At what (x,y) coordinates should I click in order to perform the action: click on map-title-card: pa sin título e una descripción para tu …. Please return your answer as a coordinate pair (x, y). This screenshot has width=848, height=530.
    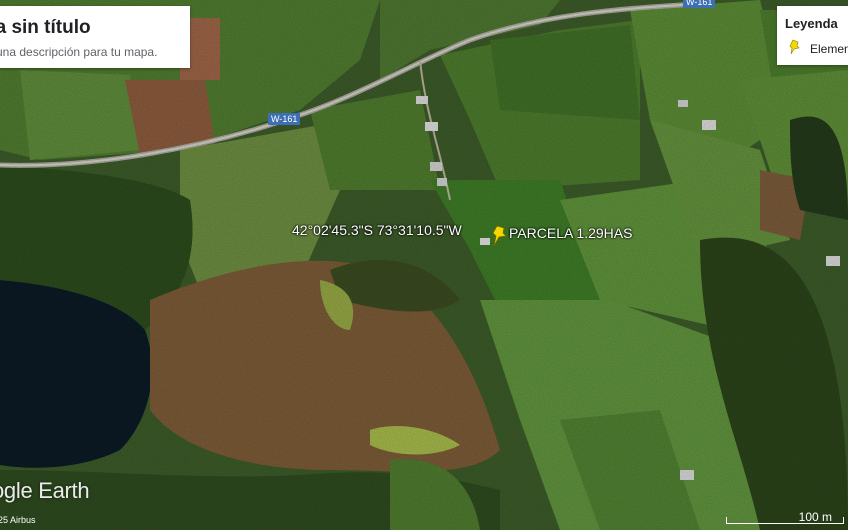
    Looking at the image, I should click on (95, 37).